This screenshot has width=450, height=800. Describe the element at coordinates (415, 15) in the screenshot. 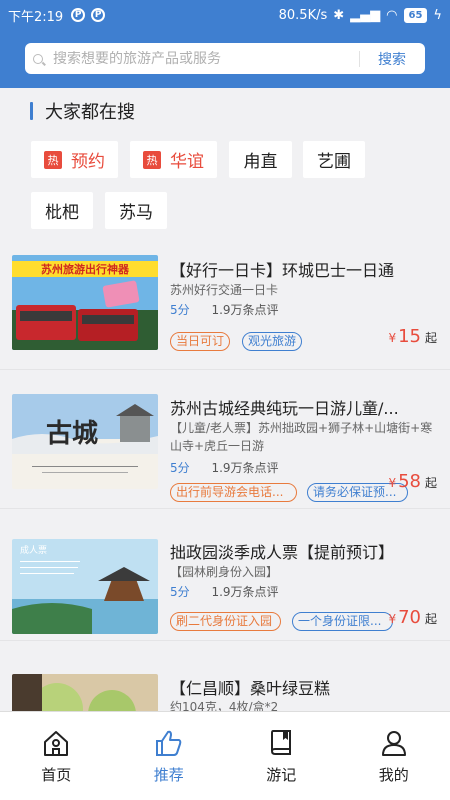

I see `battery-icon: 65` at that location.